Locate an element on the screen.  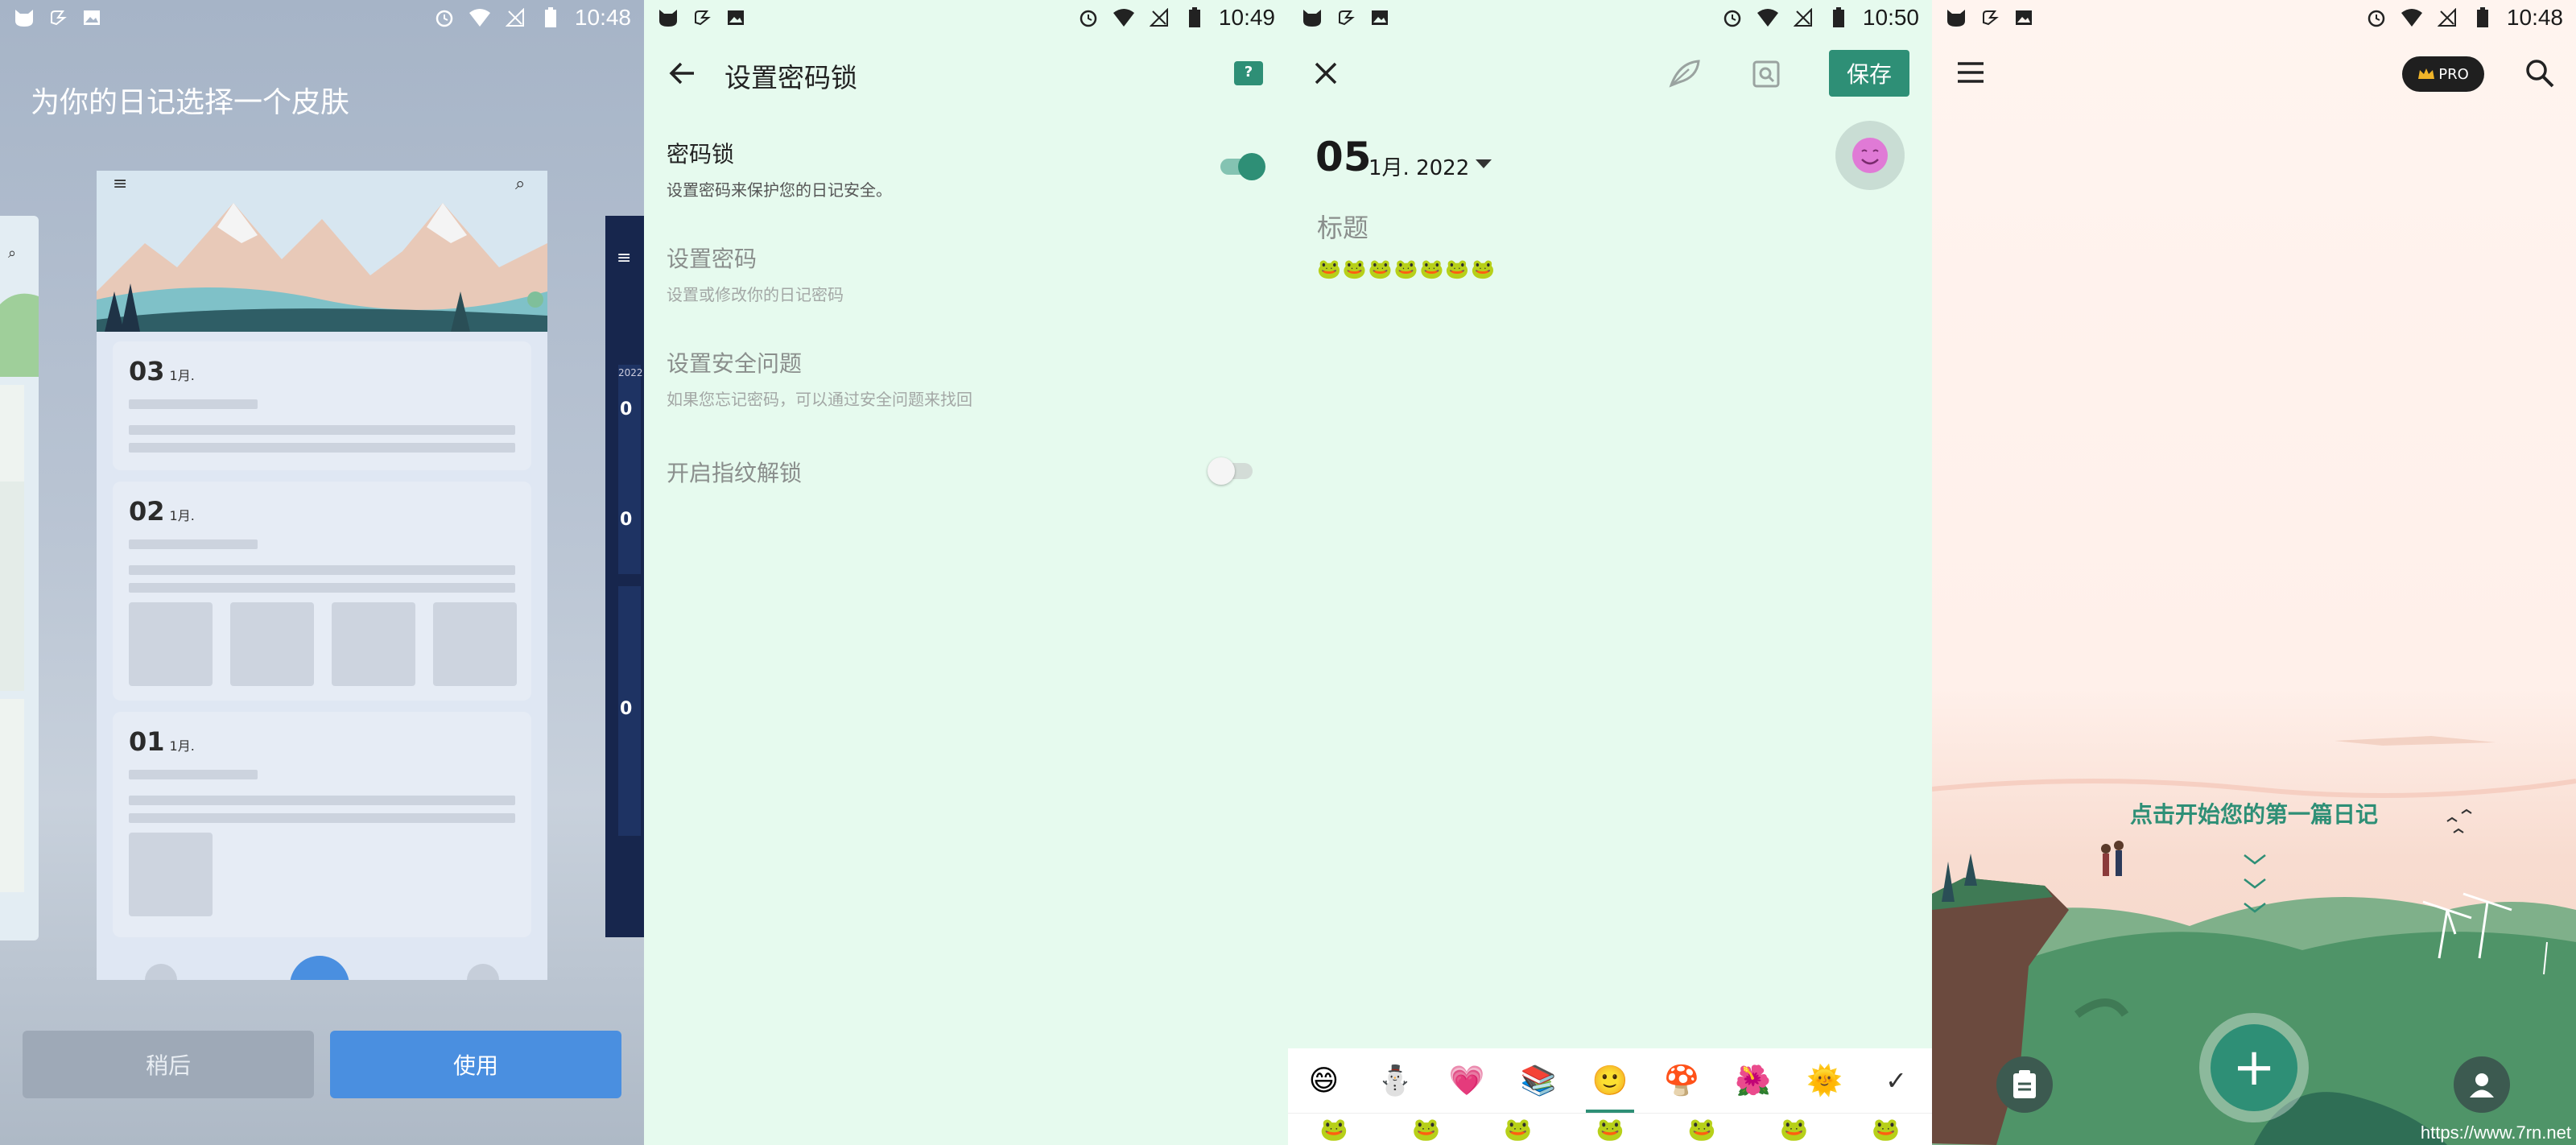
clipboard-icon is located at coordinates (2024, 1084).